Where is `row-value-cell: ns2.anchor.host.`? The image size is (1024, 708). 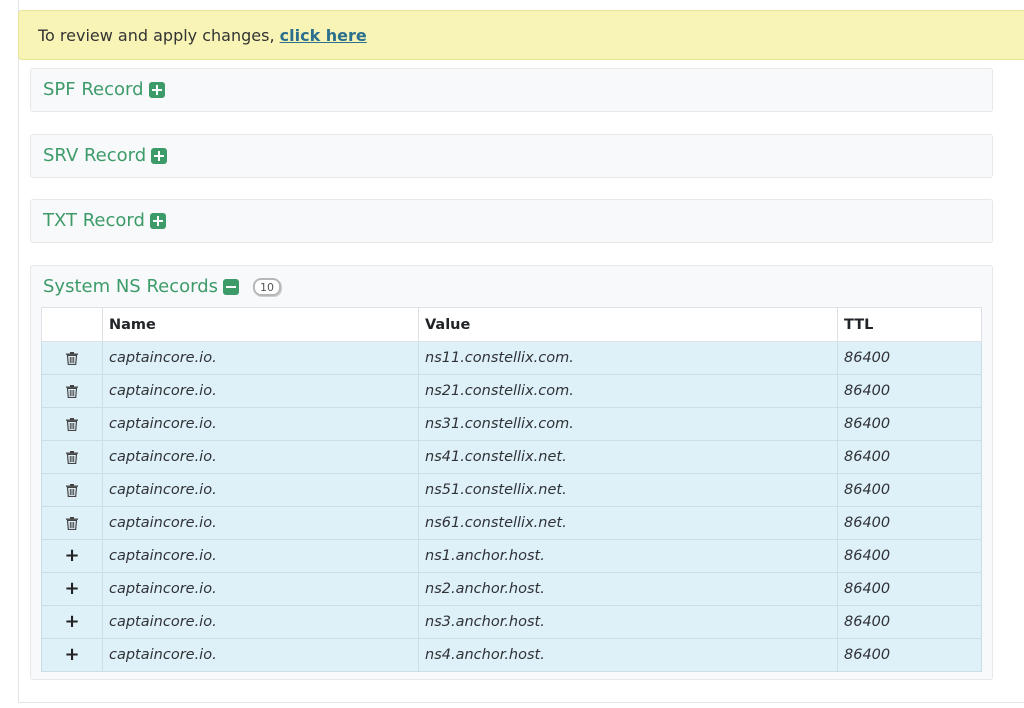 row-value-cell: ns2.anchor.host. is located at coordinates (628, 589).